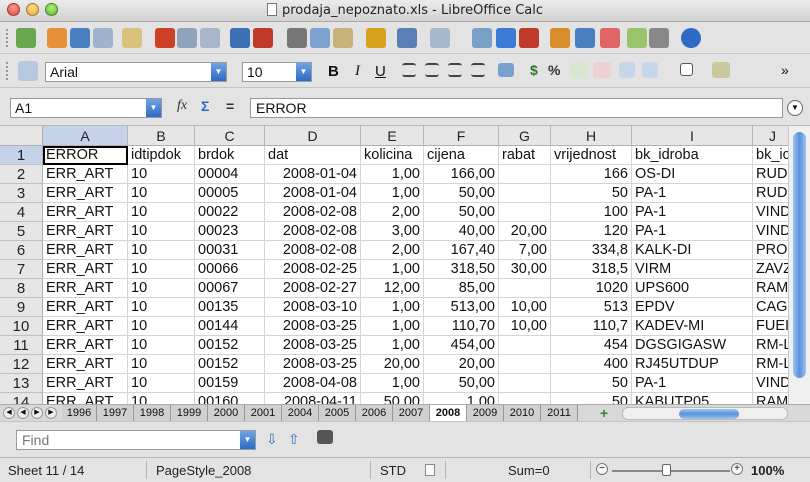 The width and height of the screenshot is (810, 482). Describe the element at coordinates (313, 398) in the screenshot. I see `cell-d14: 2008-04-11` at that location.